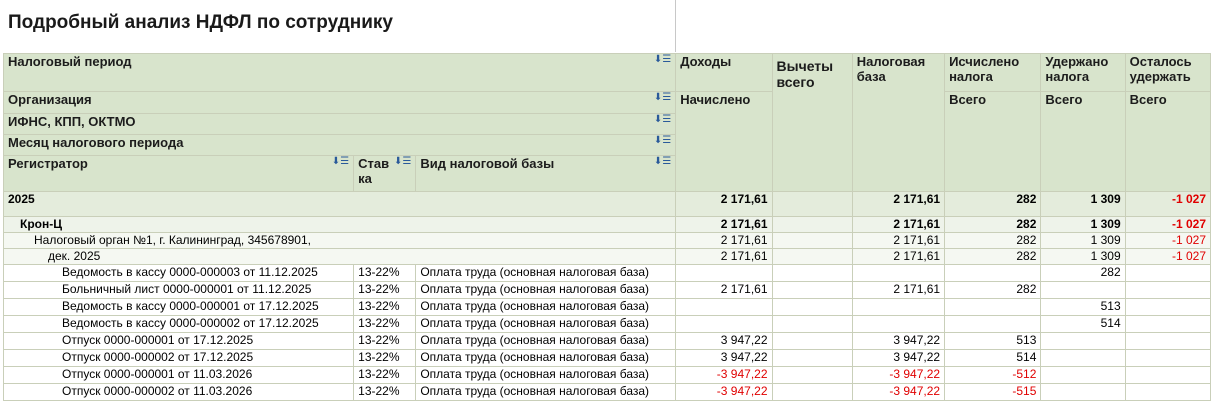 This screenshot has height=407, width=1211. What do you see at coordinates (993, 358) in the screenshot?
I see `cell-calculated: 514` at bounding box center [993, 358].